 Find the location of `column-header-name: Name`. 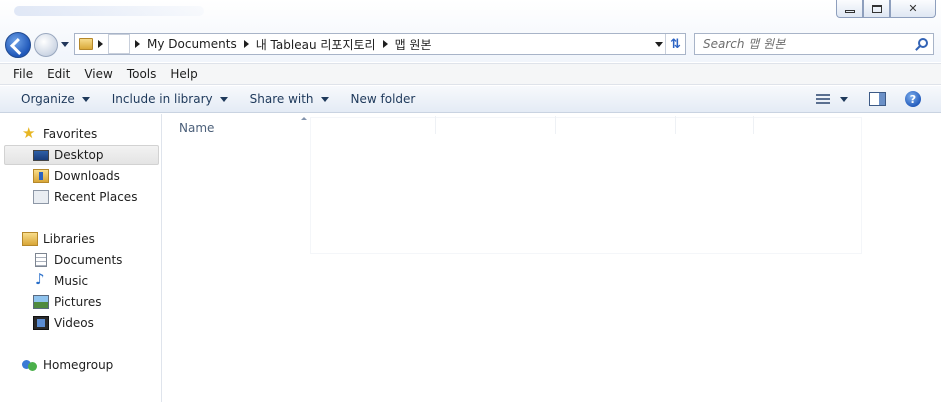

column-header-name: Name is located at coordinates (196, 128).